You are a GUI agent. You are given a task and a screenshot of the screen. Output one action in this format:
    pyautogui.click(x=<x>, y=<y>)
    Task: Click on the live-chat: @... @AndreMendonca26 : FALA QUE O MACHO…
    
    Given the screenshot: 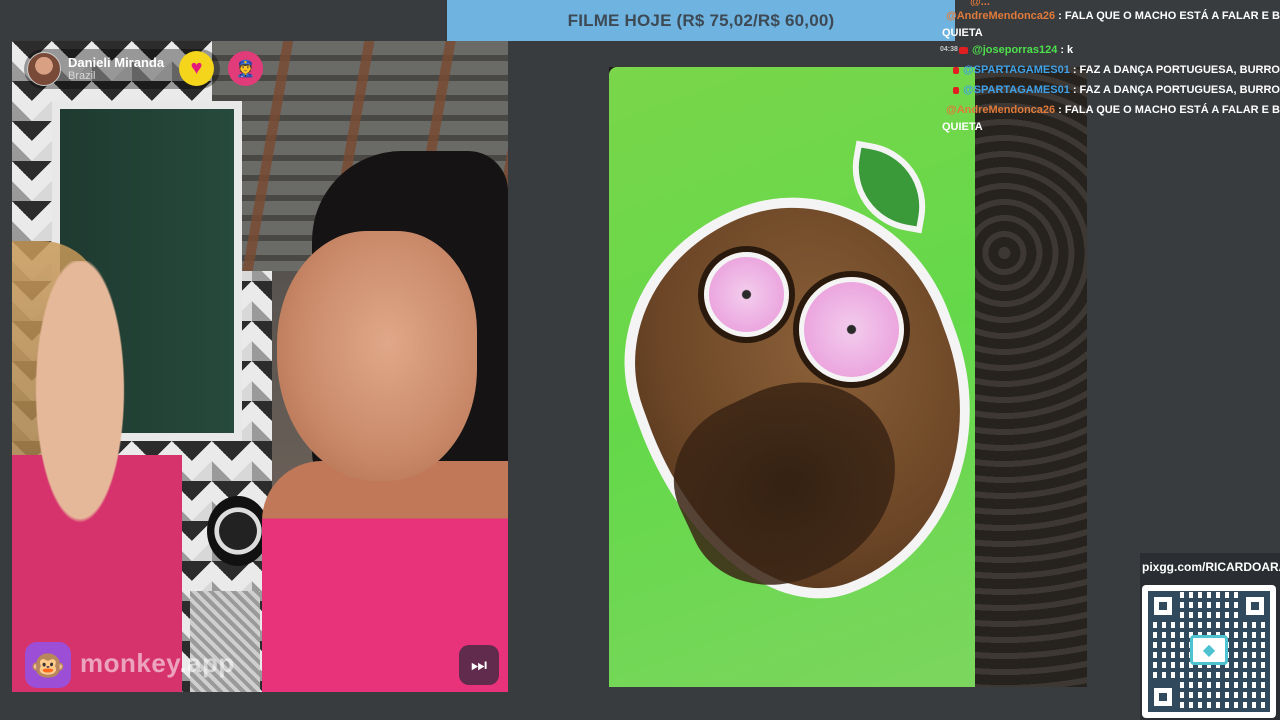 What is the action you would take?
    pyautogui.click(x=1110, y=75)
    